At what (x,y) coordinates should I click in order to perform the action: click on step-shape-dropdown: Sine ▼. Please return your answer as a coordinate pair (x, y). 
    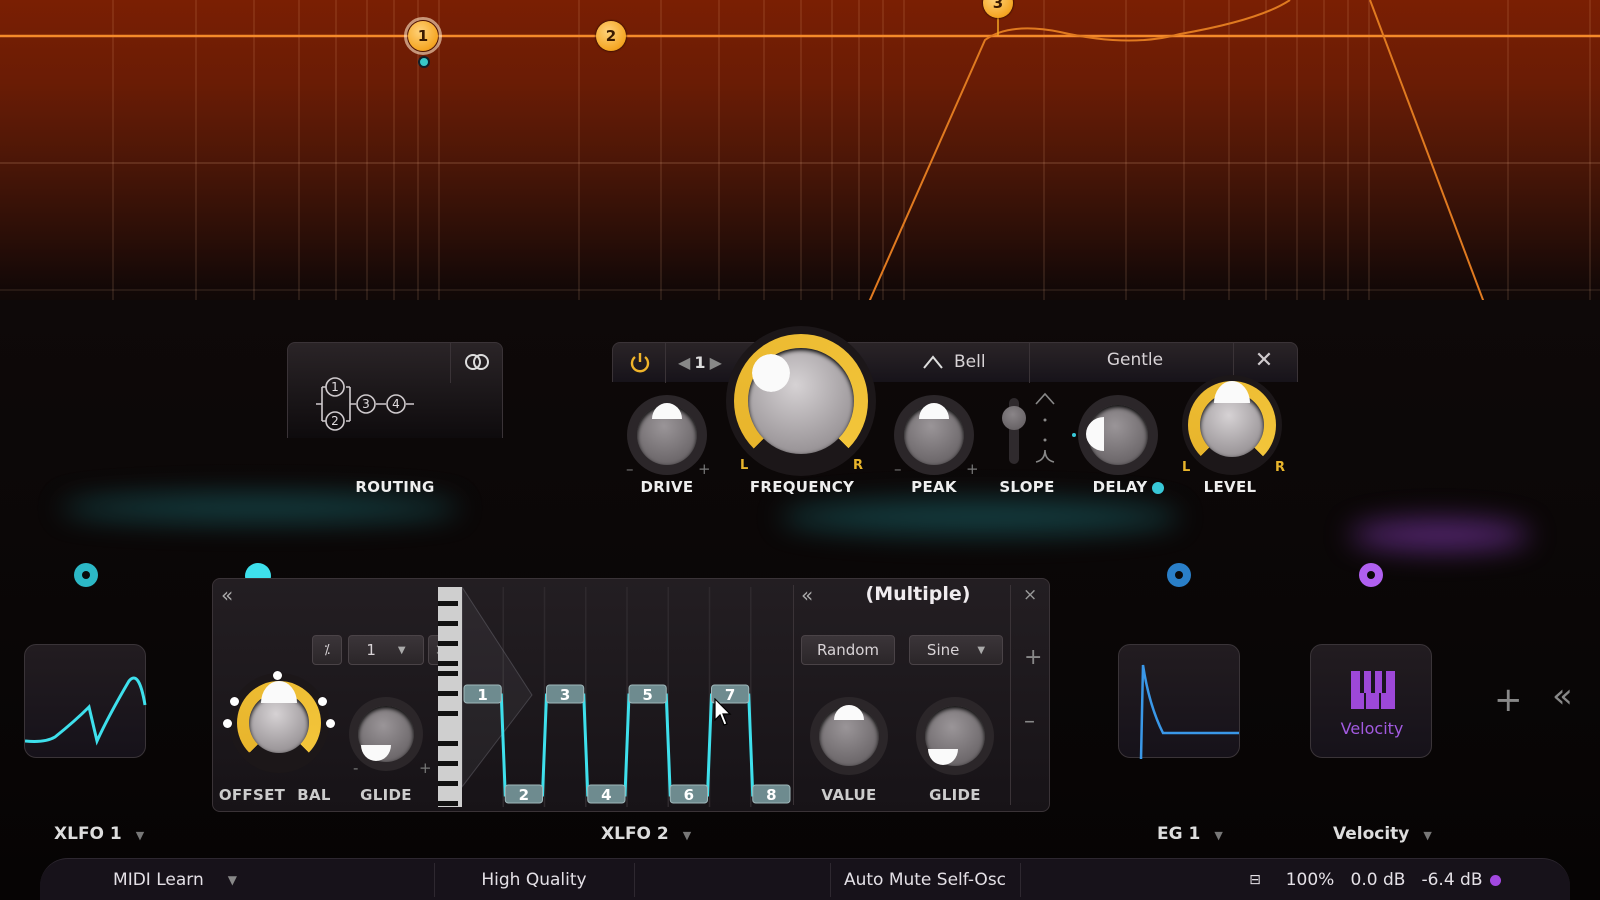
    Looking at the image, I should click on (956, 650).